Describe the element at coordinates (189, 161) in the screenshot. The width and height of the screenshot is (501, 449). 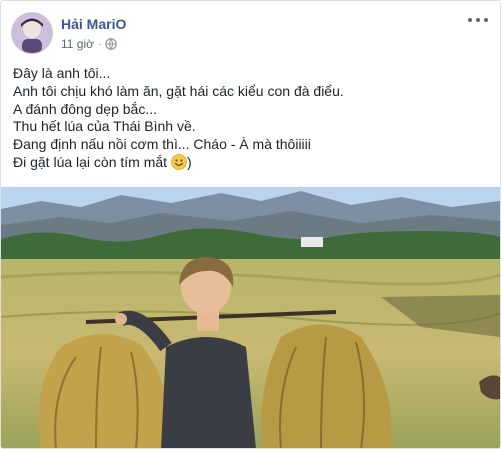
I see `post-line-6-suffix: )` at that location.